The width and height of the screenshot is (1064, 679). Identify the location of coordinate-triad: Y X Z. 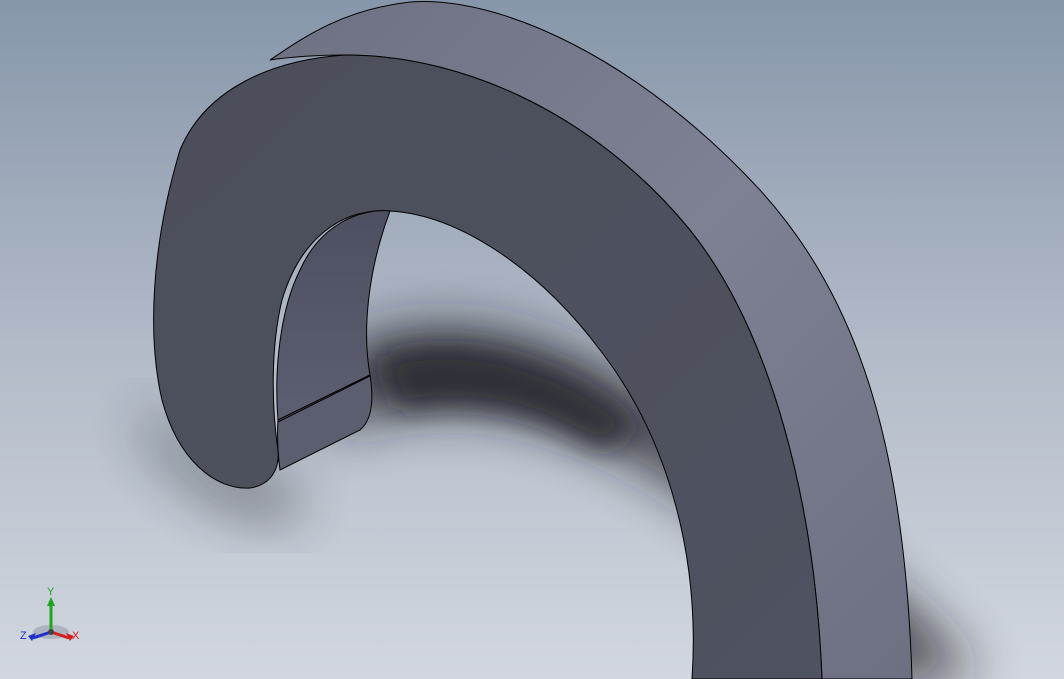
(51, 617).